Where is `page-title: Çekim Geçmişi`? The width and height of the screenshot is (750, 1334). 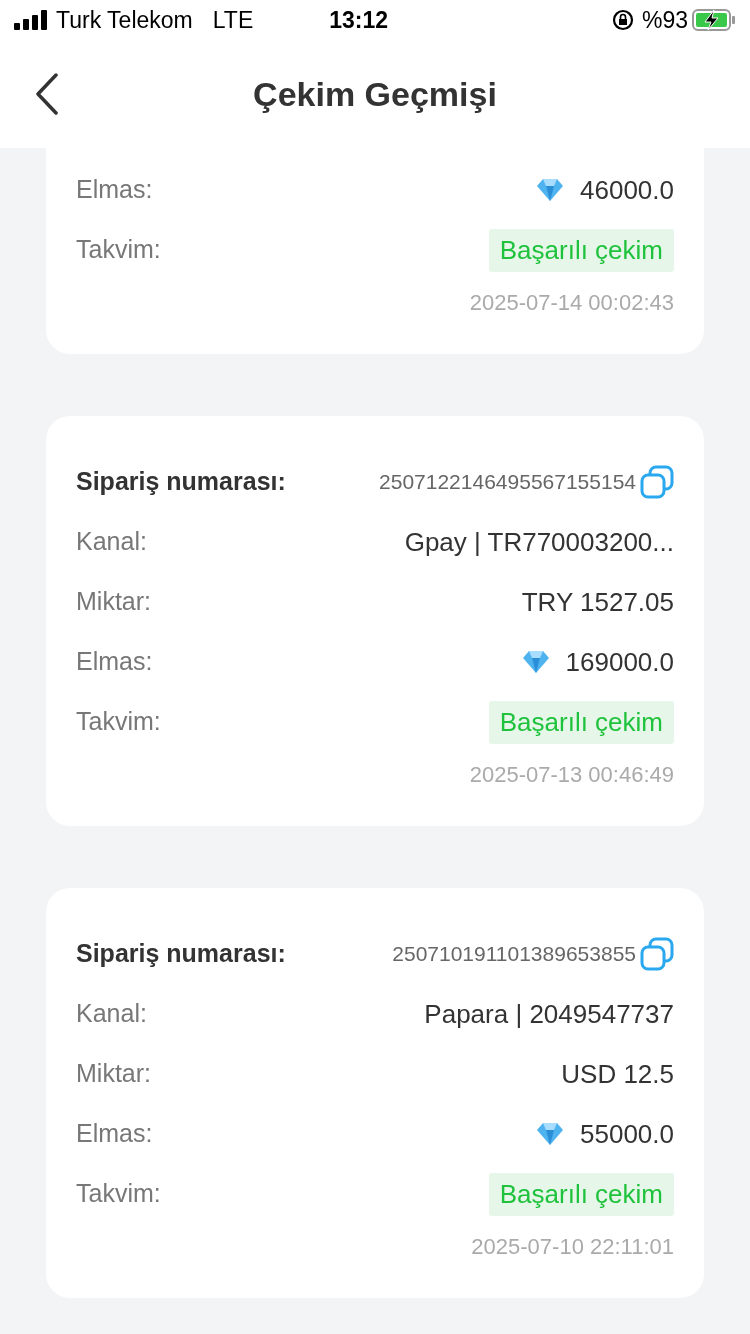 page-title: Çekim Geçmişi is located at coordinates (375, 94).